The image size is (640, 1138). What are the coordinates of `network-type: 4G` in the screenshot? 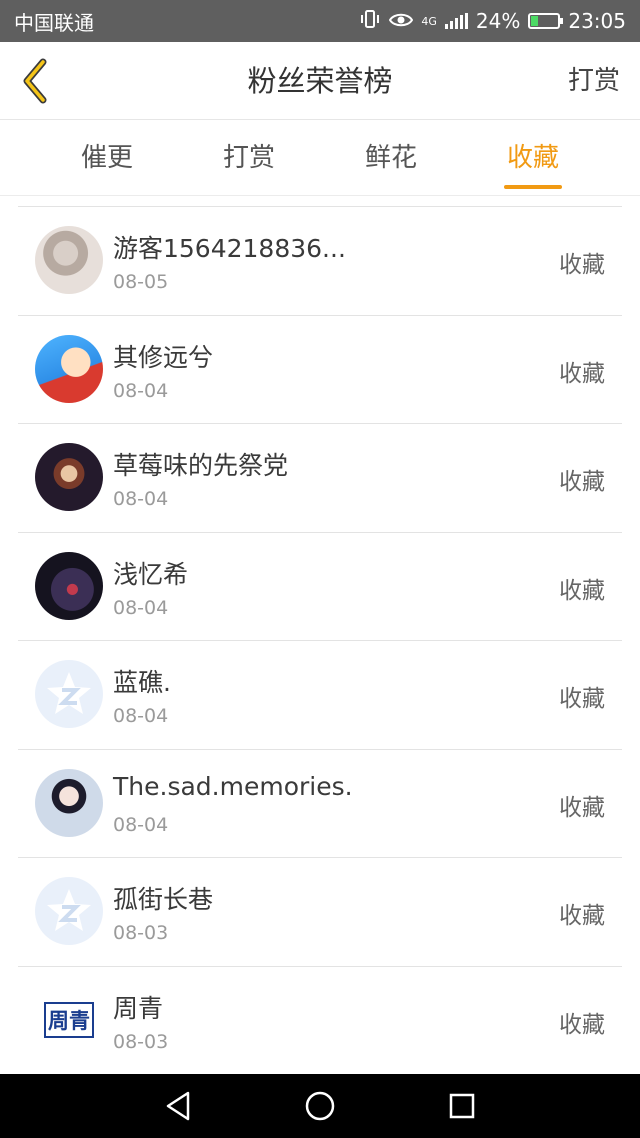 It's located at (429, 21).